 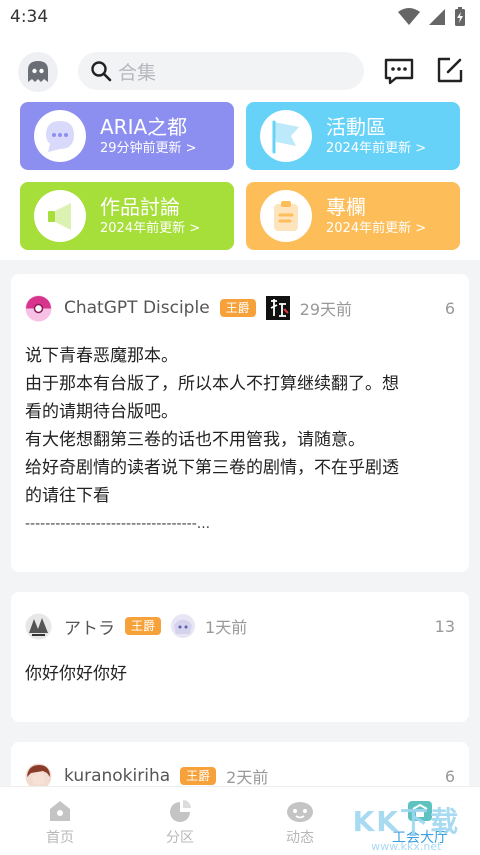 What do you see at coordinates (240, 17) in the screenshot?
I see `status-bar: 4:34` at bounding box center [240, 17].